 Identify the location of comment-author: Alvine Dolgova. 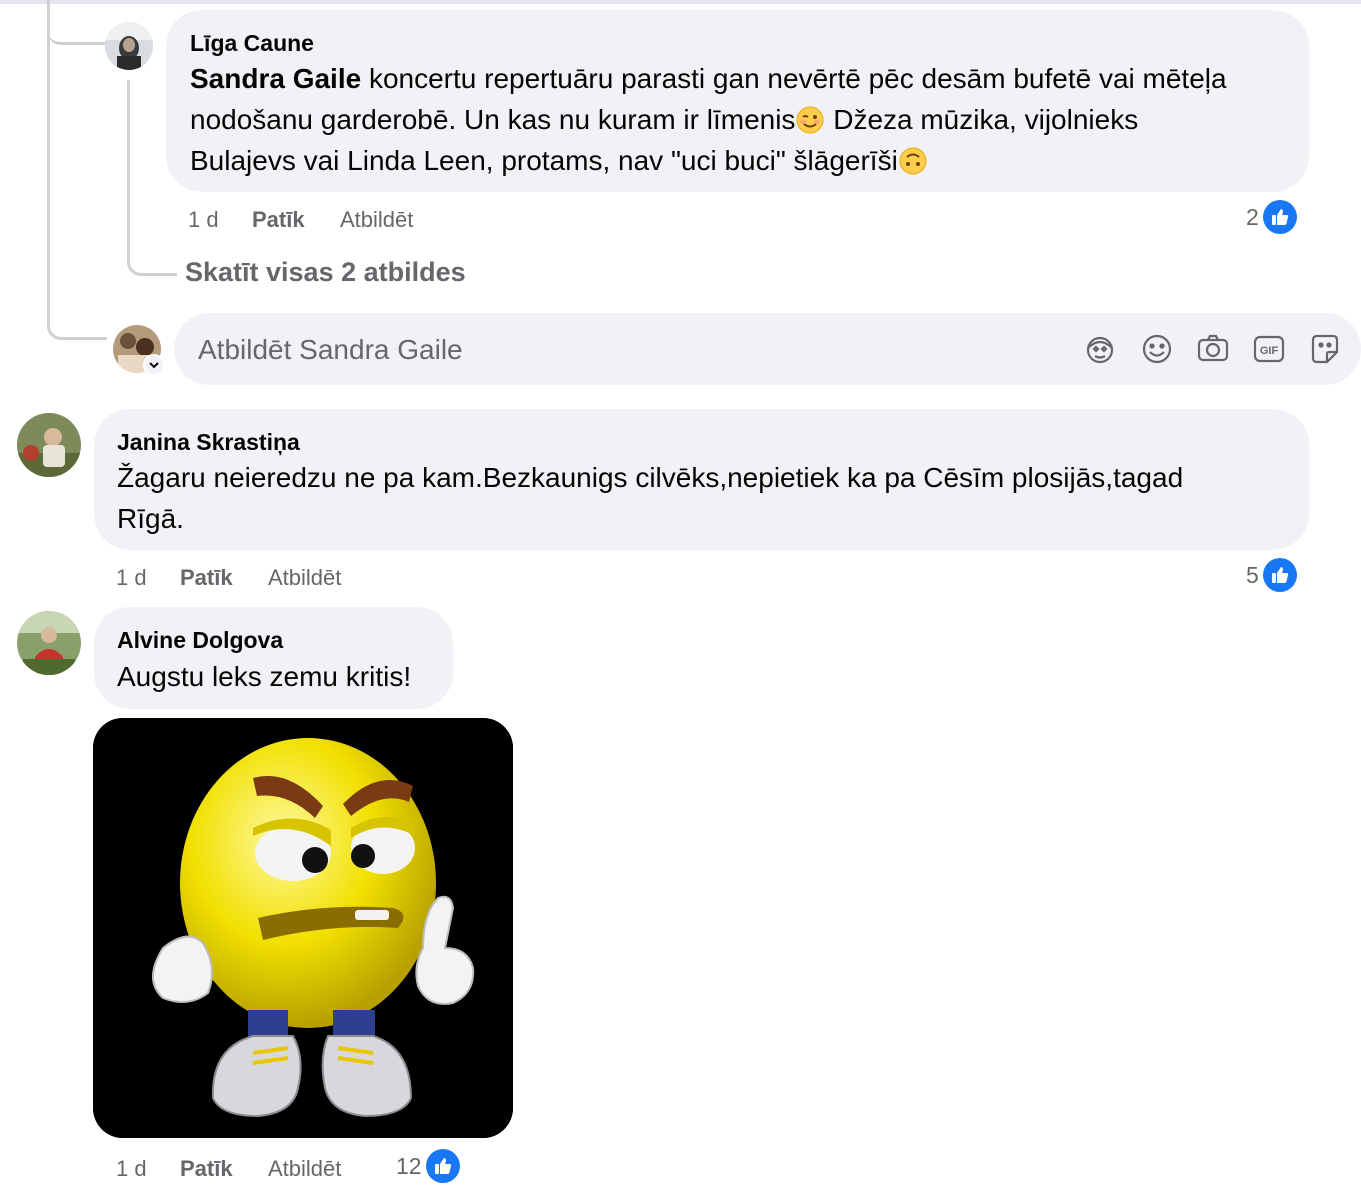
(200, 640).